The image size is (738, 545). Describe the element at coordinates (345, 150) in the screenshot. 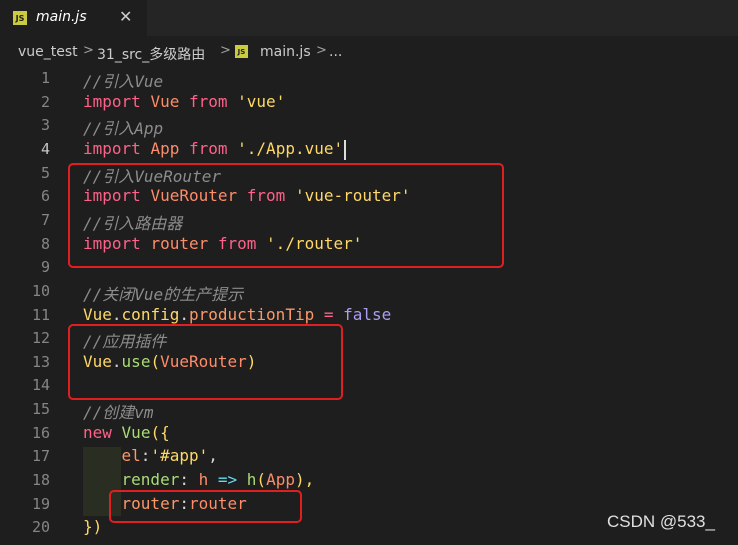

I see `text-cursor` at that location.